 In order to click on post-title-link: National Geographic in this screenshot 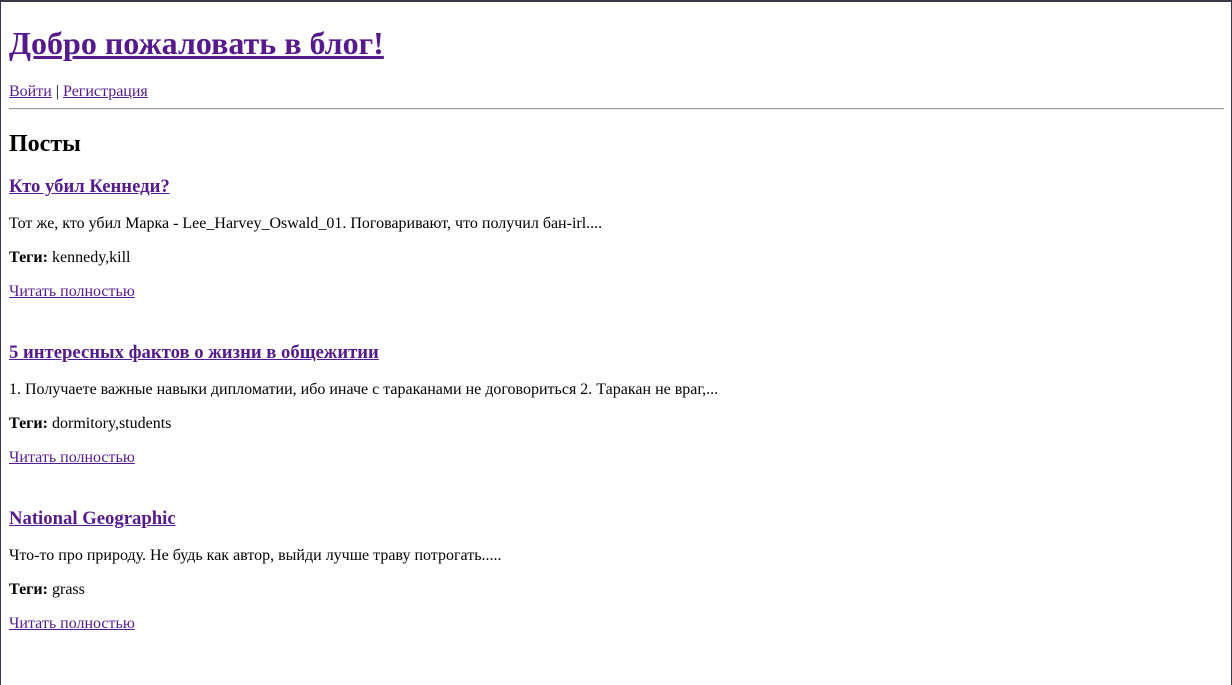, I will do `click(92, 518)`.